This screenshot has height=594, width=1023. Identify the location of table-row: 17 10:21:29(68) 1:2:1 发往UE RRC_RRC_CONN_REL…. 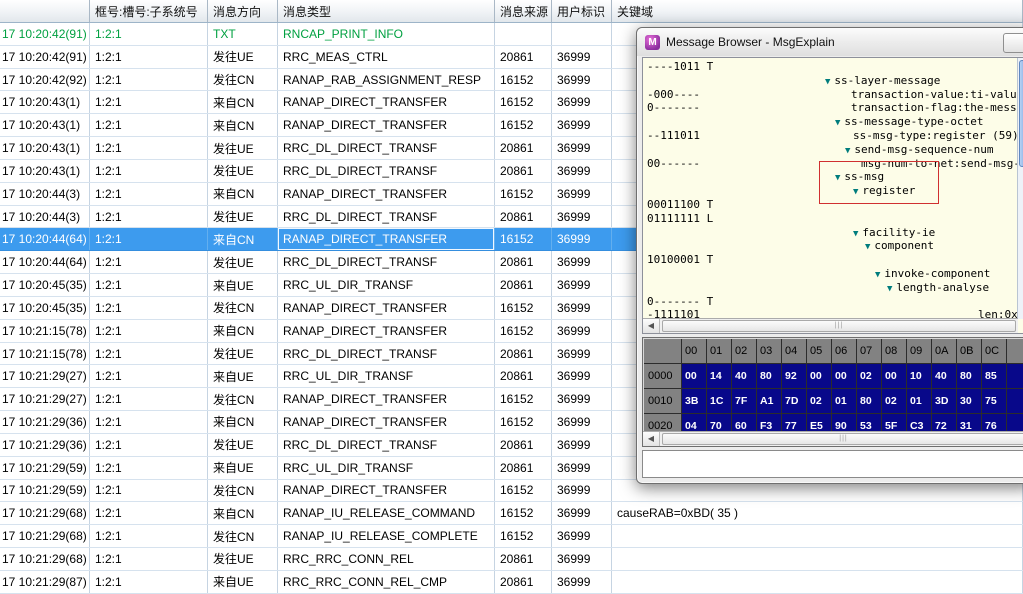
(511, 559).